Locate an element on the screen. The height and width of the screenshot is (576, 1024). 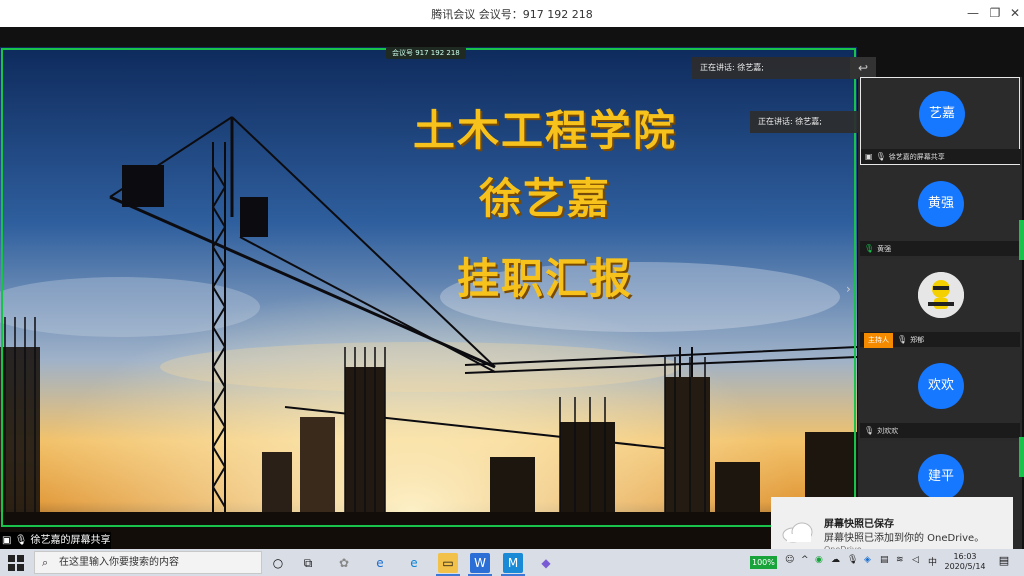
dropbox-icon: ◈ is located at coordinates (867, 560).